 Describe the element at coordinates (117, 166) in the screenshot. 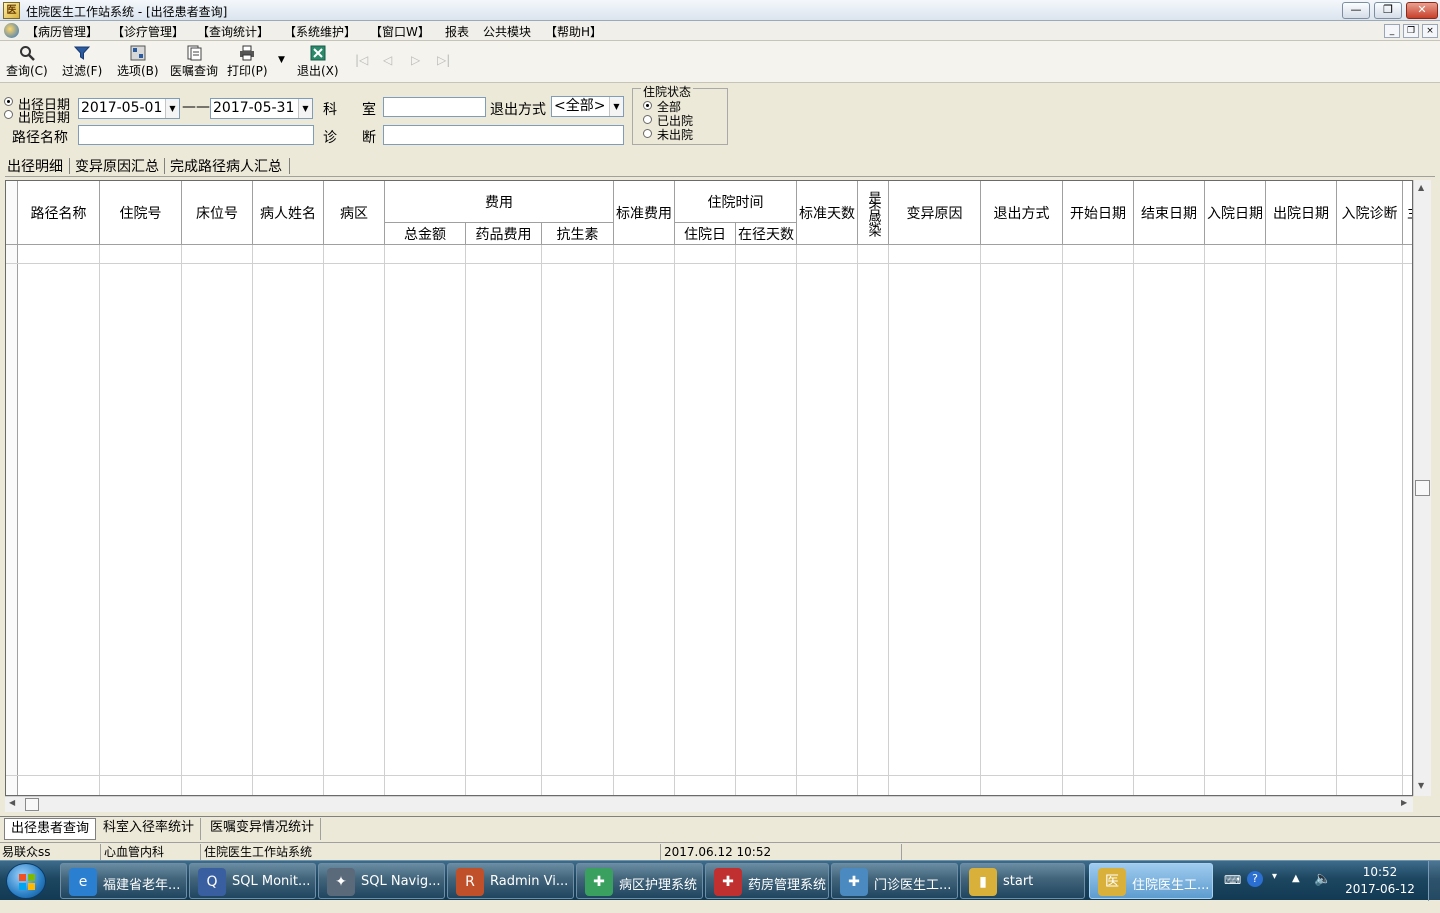

I see `tab-variation-summary: 变异原因汇总` at that location.